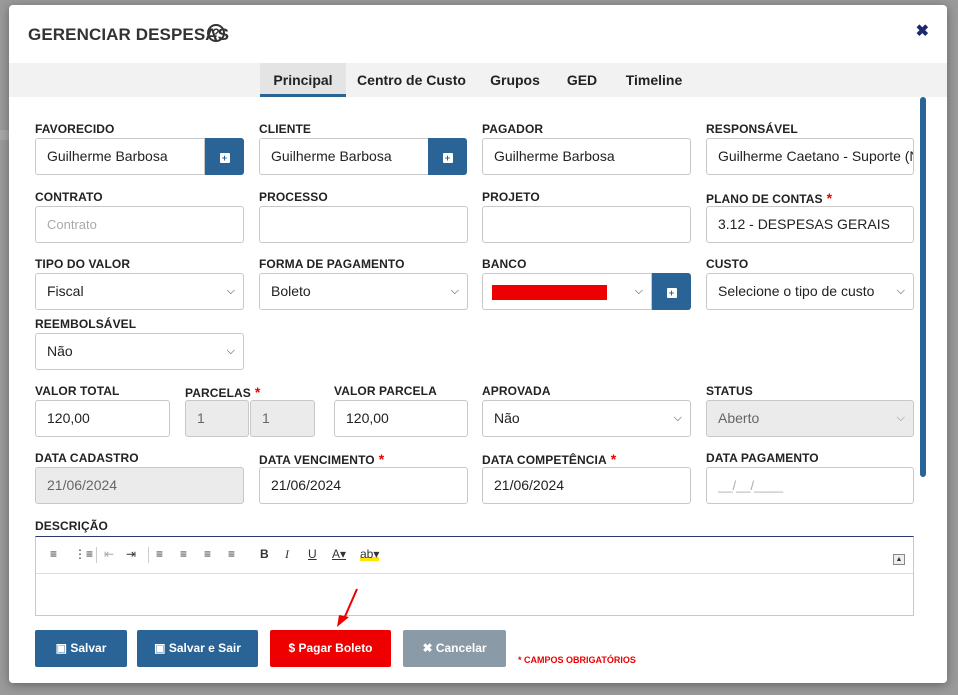  Describe the element at coordinates (303, 80) in the screenshot. I see `tab-principal: Principal` at that location.